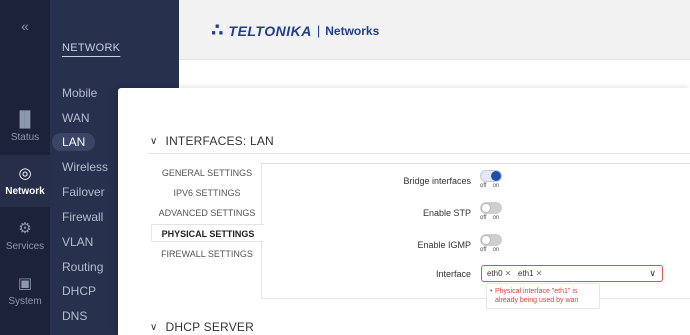  What do you see at coordinates (530, 273) in the screenshot?
I see `chip-eth1: eth1 ✕` at bounding box center [530, 273].